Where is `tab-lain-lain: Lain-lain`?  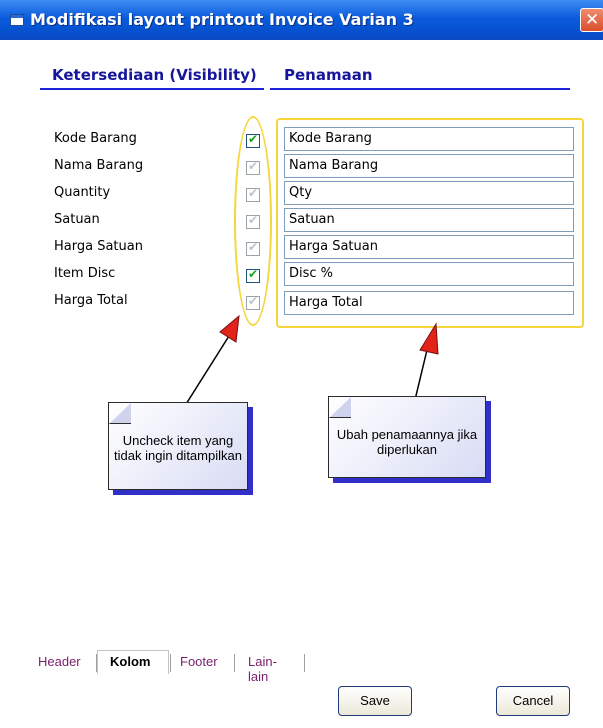
tab-lain-lain: Lain-lain is located at coordinates (262, 669).